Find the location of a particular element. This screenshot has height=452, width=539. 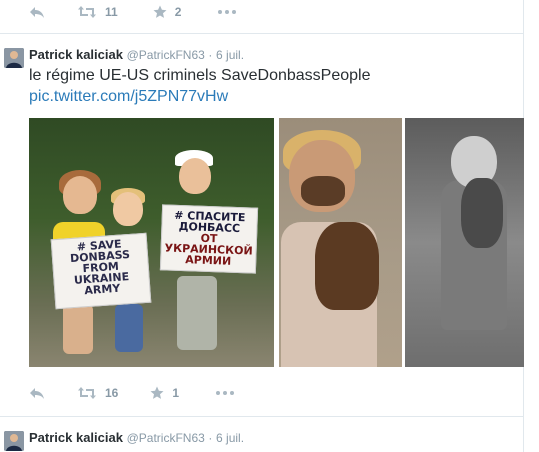

favorite-icon is located at coordinates (157, 392).